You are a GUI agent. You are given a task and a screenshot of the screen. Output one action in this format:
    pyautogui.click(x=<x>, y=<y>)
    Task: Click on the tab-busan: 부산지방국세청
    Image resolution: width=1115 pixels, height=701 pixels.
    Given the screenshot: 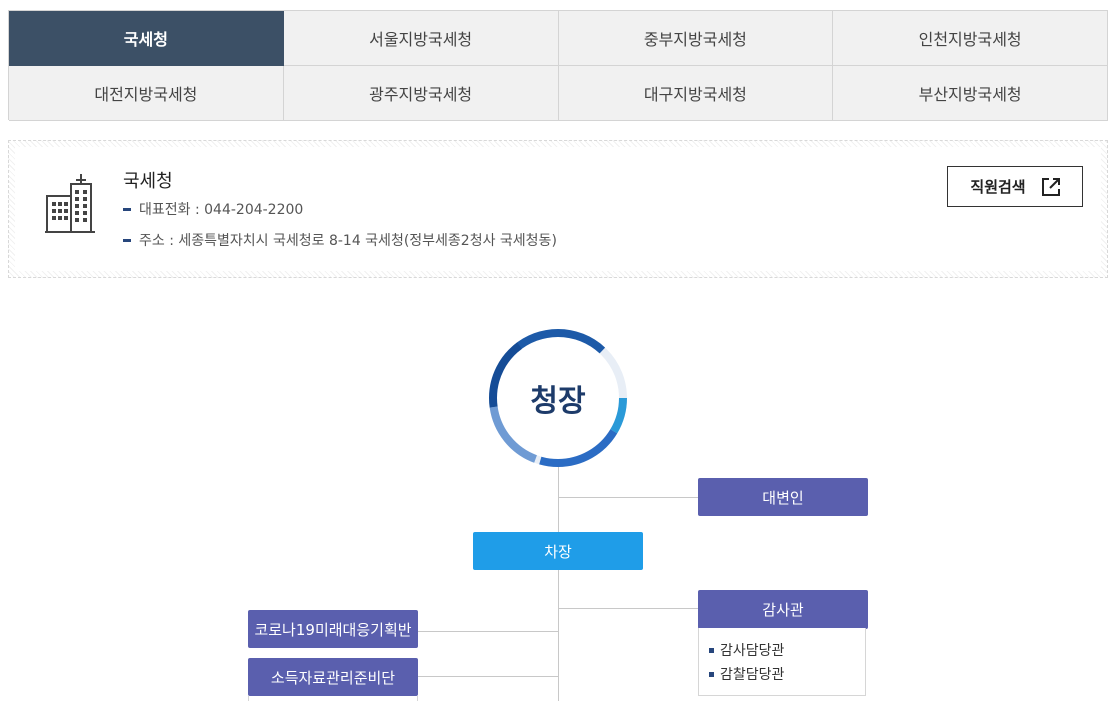 What is the action you would take?
    pyautogui.click(x=970, y=93)
    